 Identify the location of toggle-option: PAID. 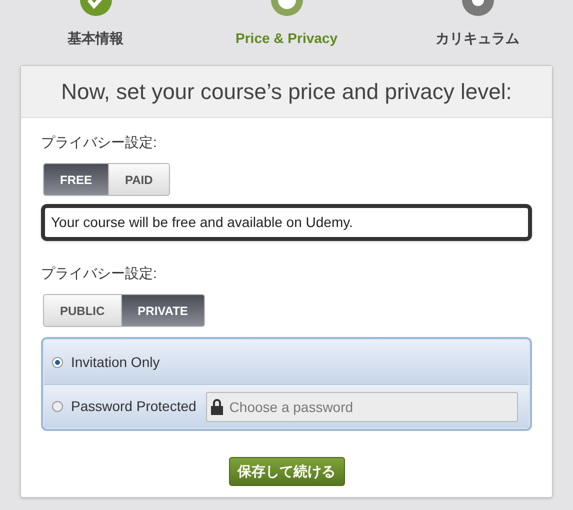
(139, 179).